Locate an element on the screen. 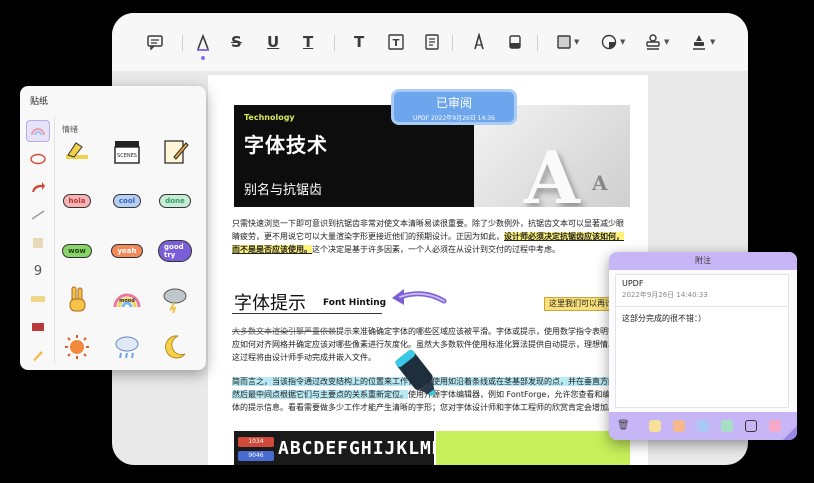 The width and height of the screenshot is (814, 483). sticker-label: good try is located at coordinates (175, 251).